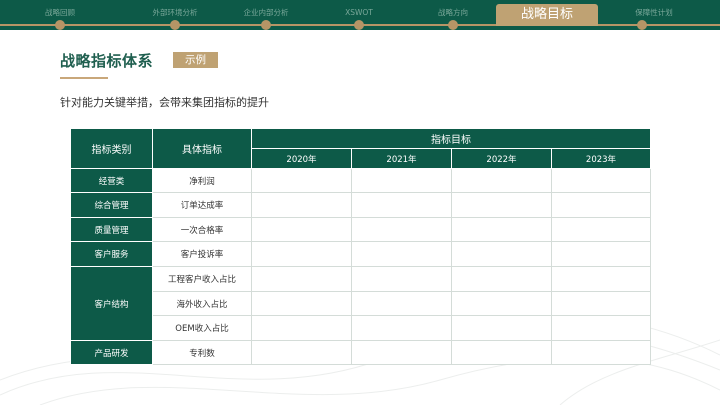  What do you see at coordinates (195, 60) in the screenshot?
I see `example-tag: 示例` at bounding box center [195, 60].